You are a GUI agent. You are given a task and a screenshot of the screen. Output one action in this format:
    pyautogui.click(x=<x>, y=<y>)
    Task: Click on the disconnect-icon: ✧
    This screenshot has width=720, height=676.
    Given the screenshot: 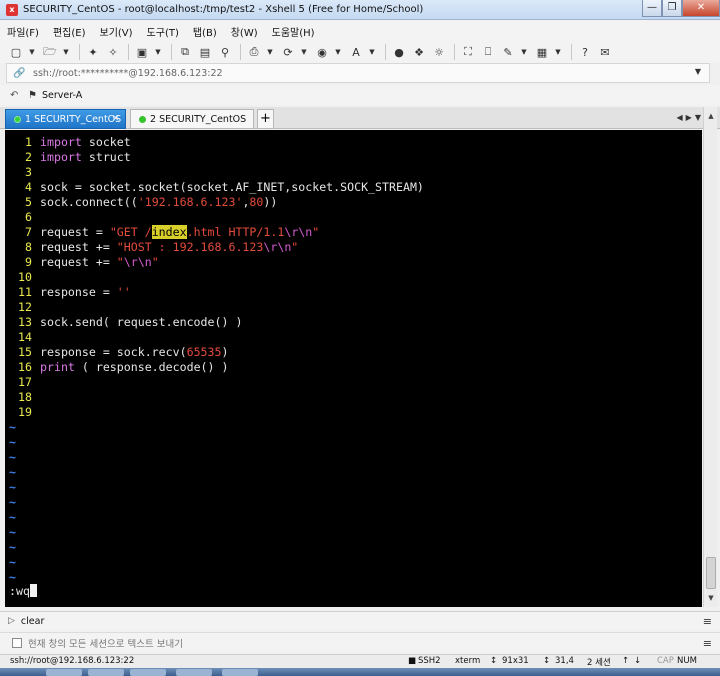 What is the action you would take?
    pyautogui.click(x=113, y=52)
    